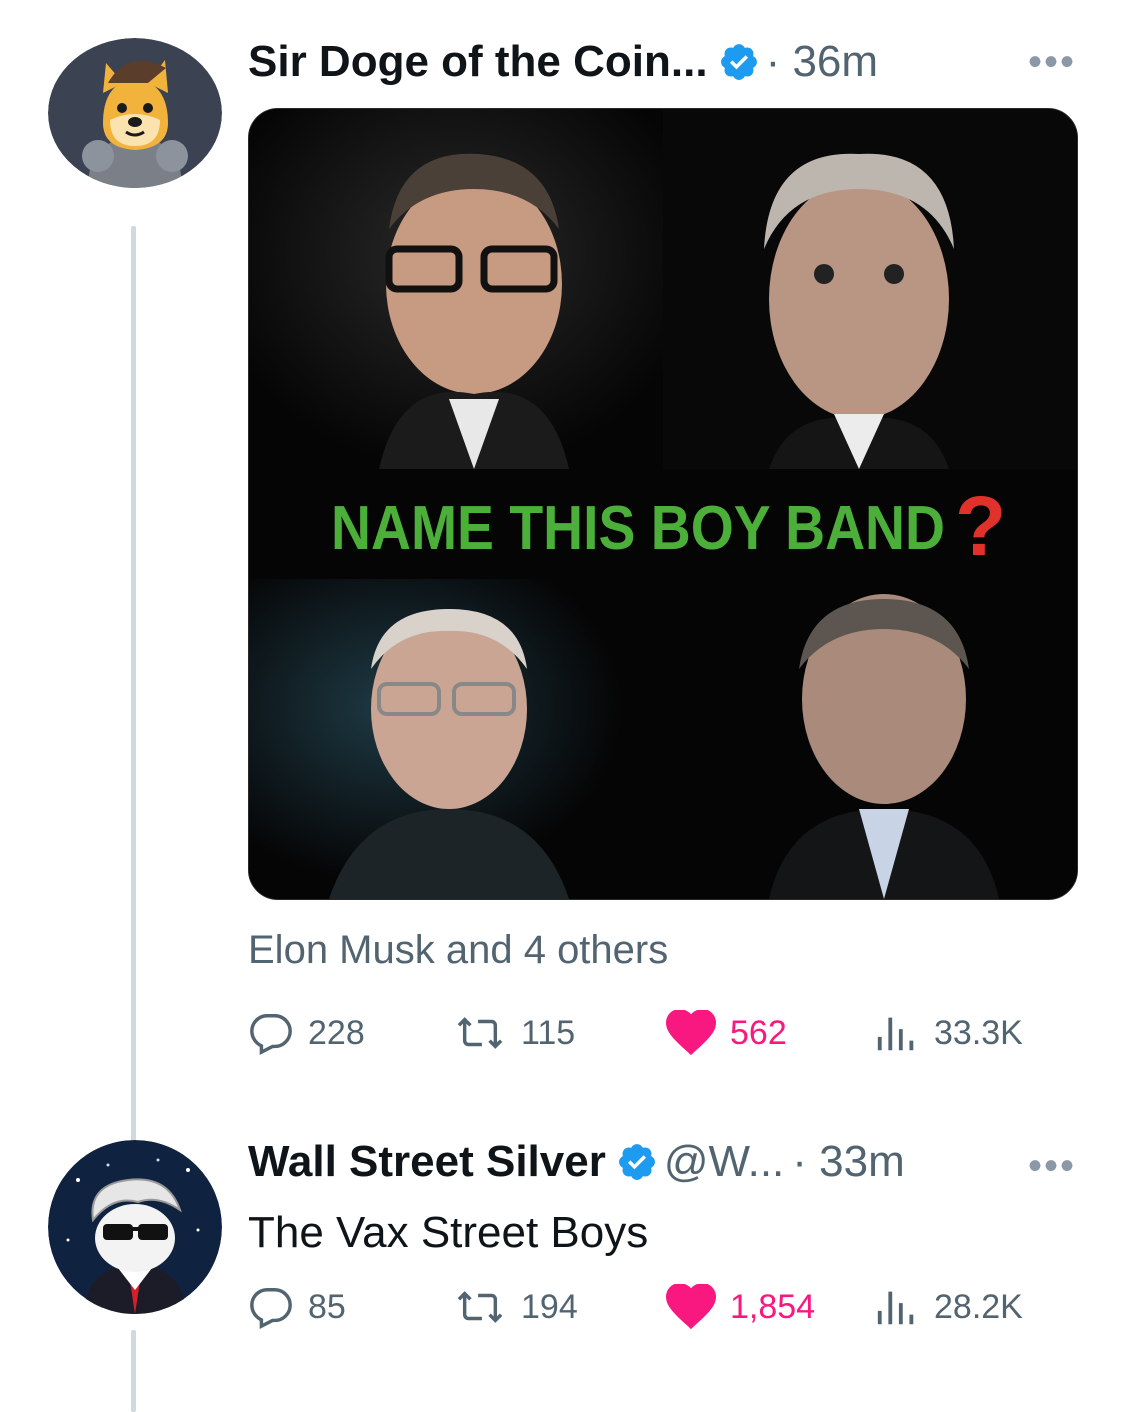  I want to click on tweet-2-actions: 85 194 1,854 28.2K, so click(678, 1314).